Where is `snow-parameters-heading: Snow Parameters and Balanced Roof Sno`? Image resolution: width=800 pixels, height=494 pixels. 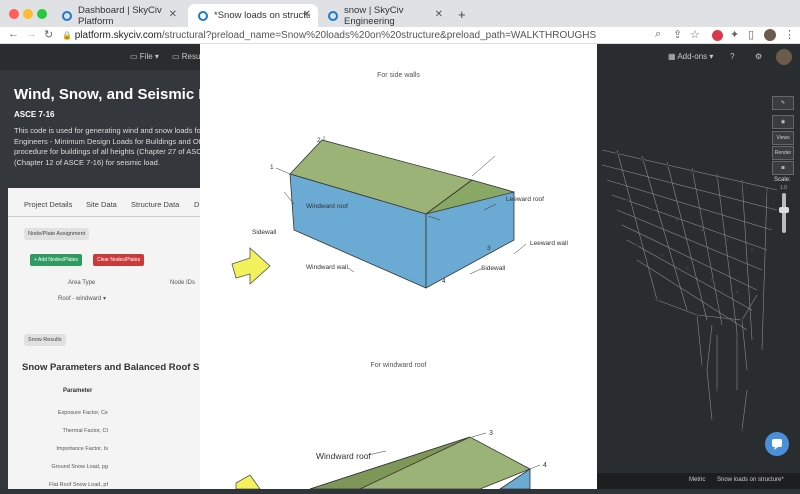 snow-parameters-heading: Snow Parameters and Balanced Roof Sno is located at coordinates (116, 367).